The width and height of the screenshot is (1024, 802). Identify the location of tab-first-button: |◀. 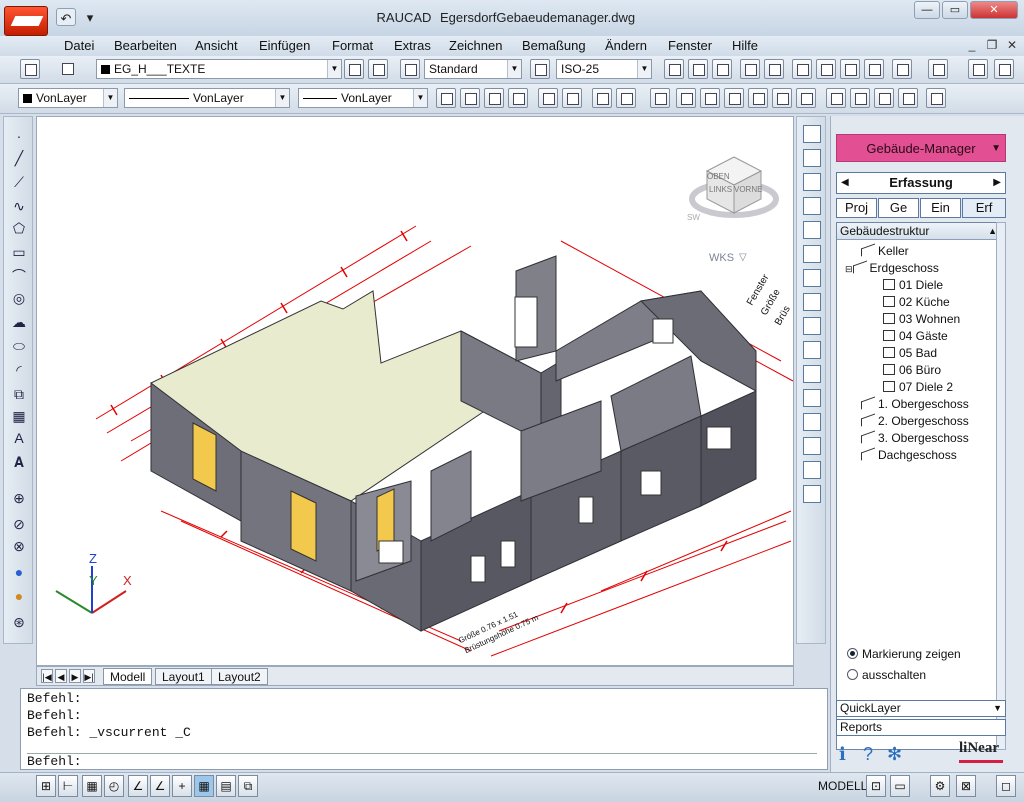
(47, 676).